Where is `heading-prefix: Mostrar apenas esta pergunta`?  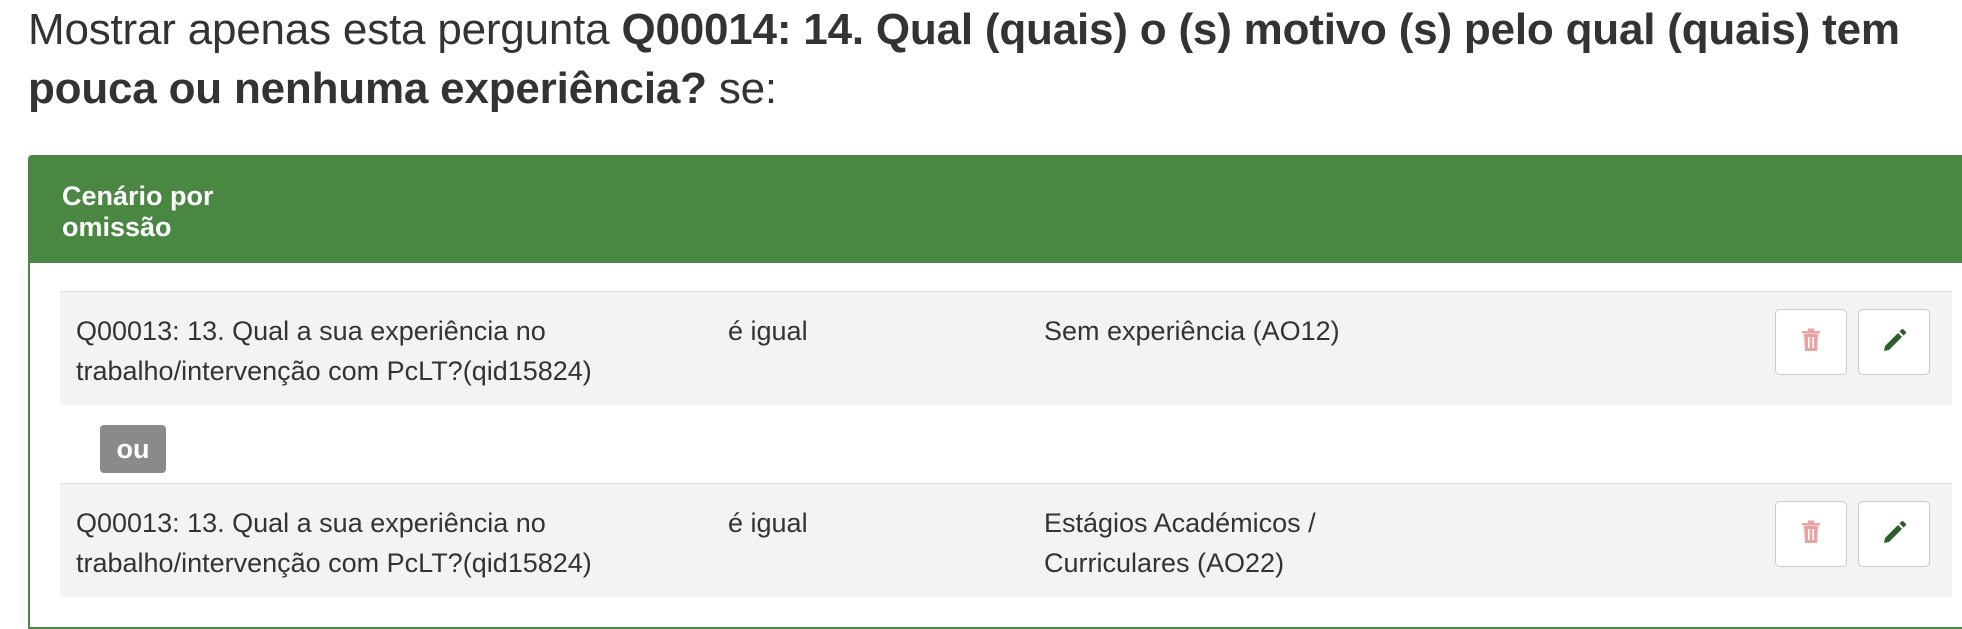 heading-prefix: Mostrar apenas esta pergunta is located at coordinates (325, 29).